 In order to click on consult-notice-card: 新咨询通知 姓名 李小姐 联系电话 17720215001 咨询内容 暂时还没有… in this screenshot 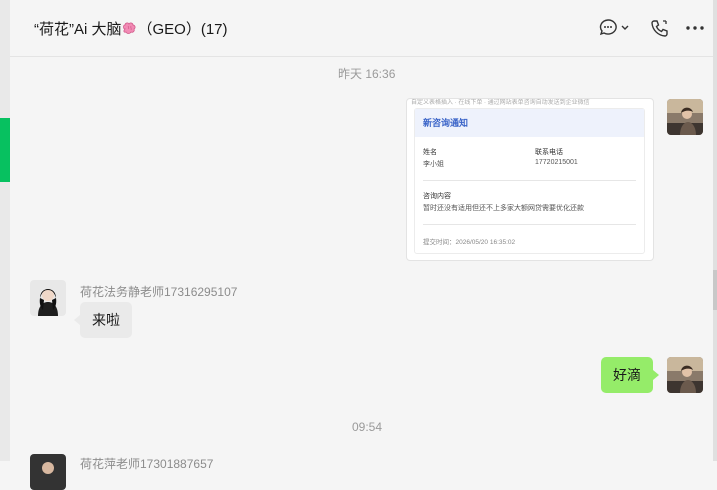, I will do `click(529, 181)`.